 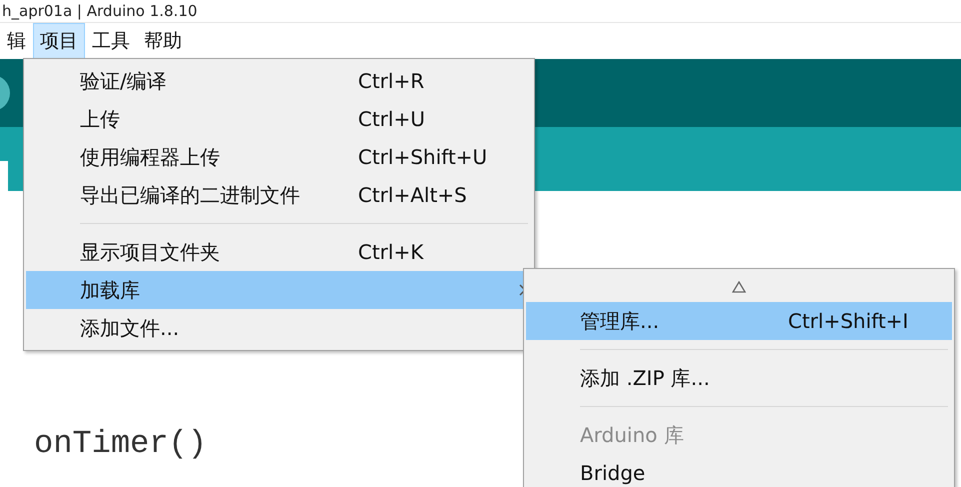 I want to click on window-title: h_apr01a | Arduino 1.8.10, so click(x=100, y=11).